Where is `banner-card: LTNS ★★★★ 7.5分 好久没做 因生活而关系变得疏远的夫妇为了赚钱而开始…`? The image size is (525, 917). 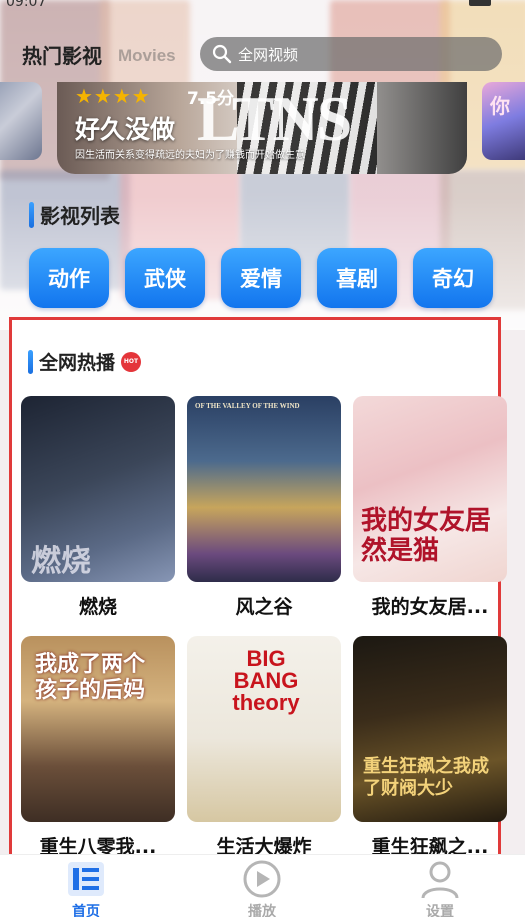
banner-card: LTNS ★★★★ 7.5分 好久没做 因生活而关系变得疏远的夫妇为了赚钱而开始… is located at coordinates (262, 128).